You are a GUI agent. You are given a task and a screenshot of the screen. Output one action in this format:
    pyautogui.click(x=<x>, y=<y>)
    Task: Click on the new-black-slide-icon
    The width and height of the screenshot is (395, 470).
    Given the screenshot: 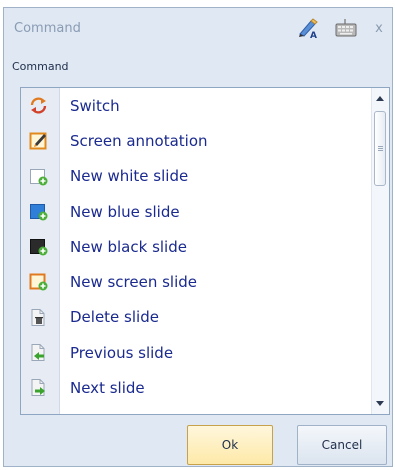 What is the action you would take?
    pyautogui.click(x=38, y=246)
    